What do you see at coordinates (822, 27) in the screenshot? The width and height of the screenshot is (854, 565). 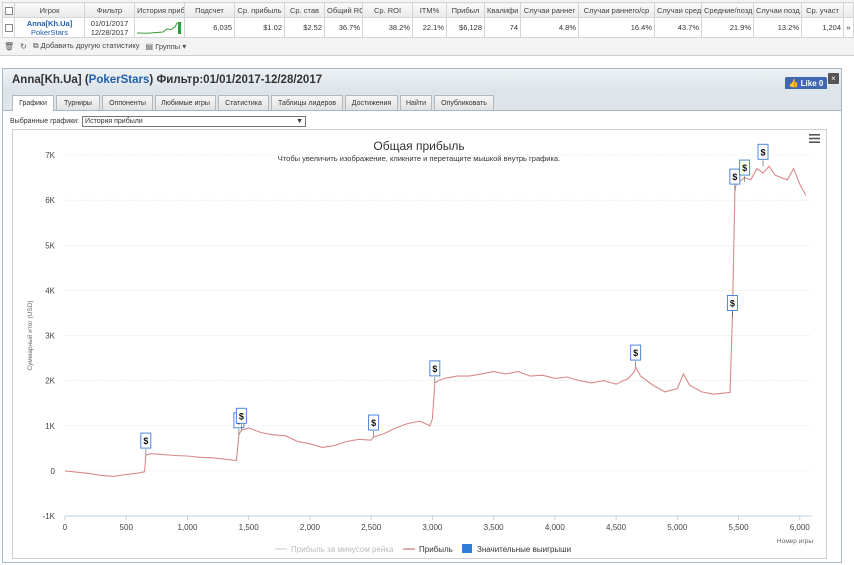 I see `avg-entrants-cell: 1,204` at bounding box center [822, 27].